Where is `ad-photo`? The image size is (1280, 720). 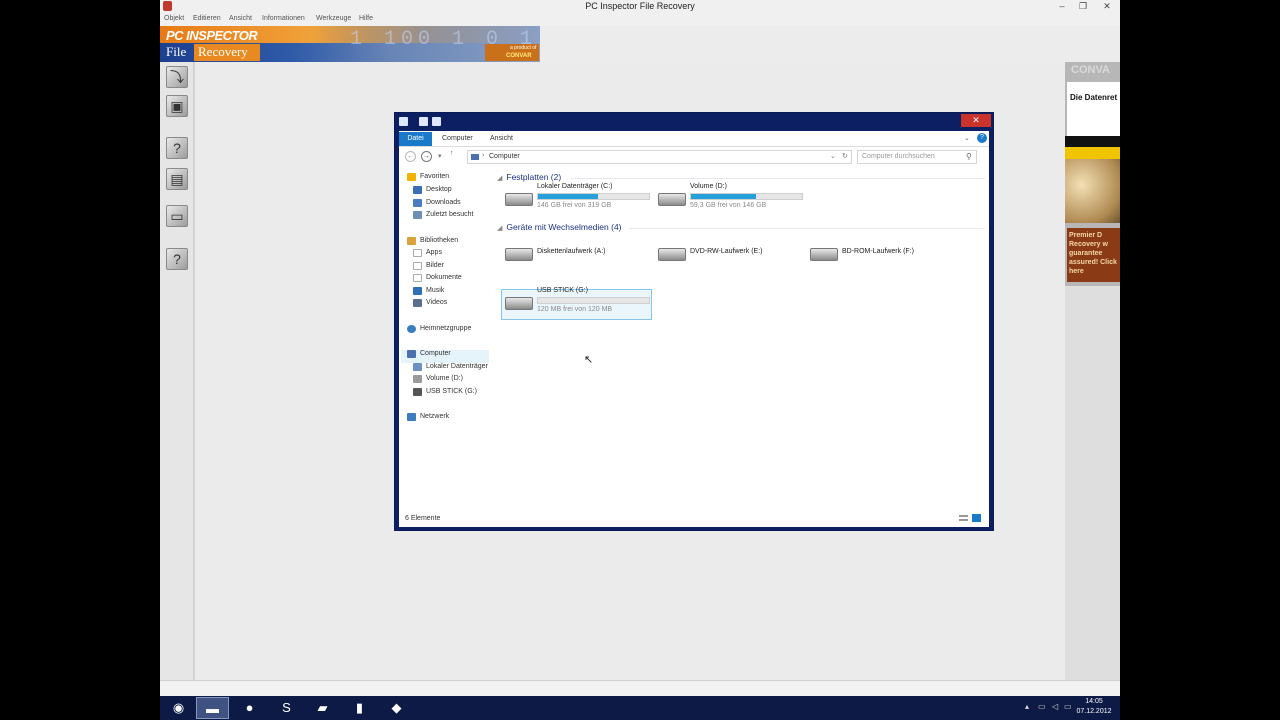
ad-photo is located at coordinates (1092, 191).